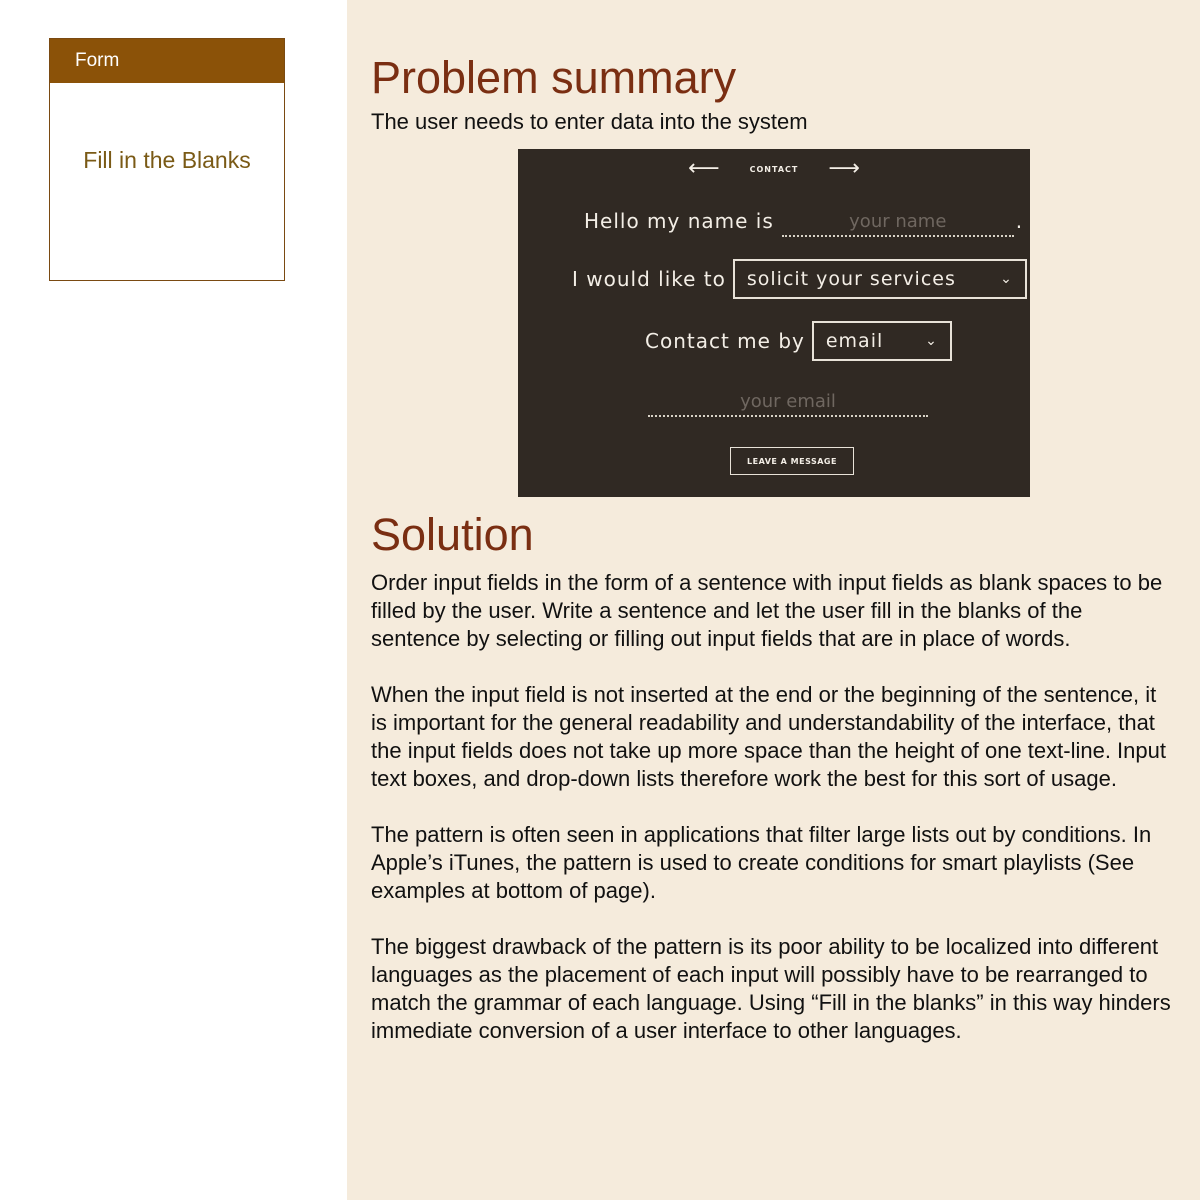 This screenshot has height=1200, width=1200. Describe the element at coordinates (452, 534) in the screenshot. I see `solution-heading: Solution` at that location.